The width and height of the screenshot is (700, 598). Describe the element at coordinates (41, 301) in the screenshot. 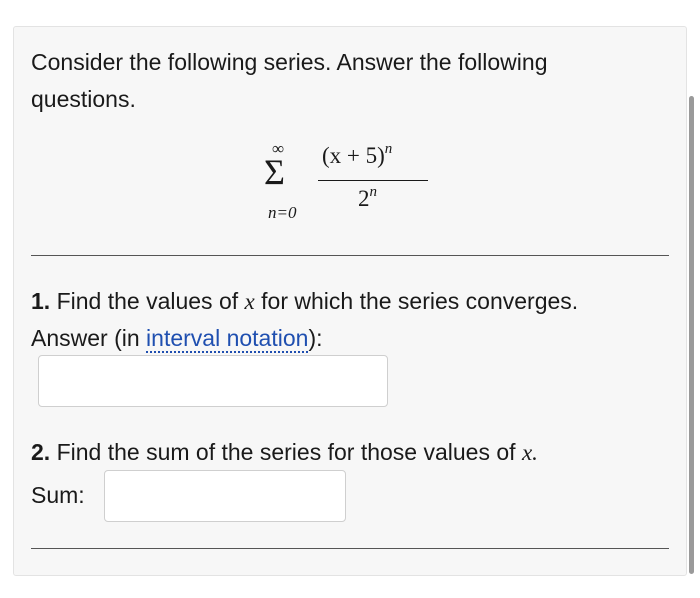

I see `question-1-number: 1.` at that location.